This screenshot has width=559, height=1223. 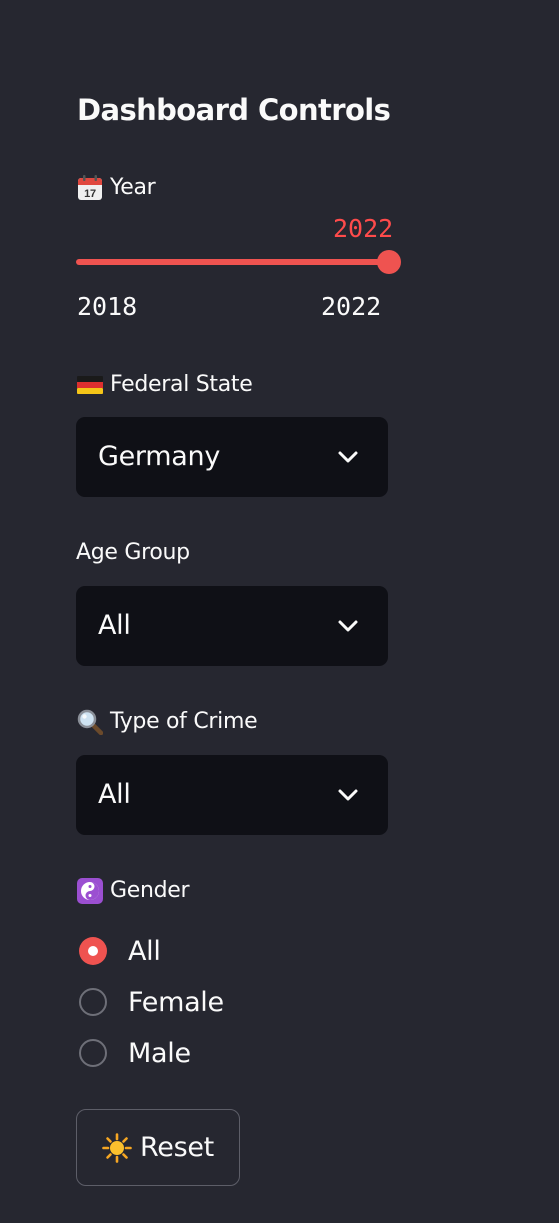 I want to click on gender-option-label: All, so click(x=144, y=951).